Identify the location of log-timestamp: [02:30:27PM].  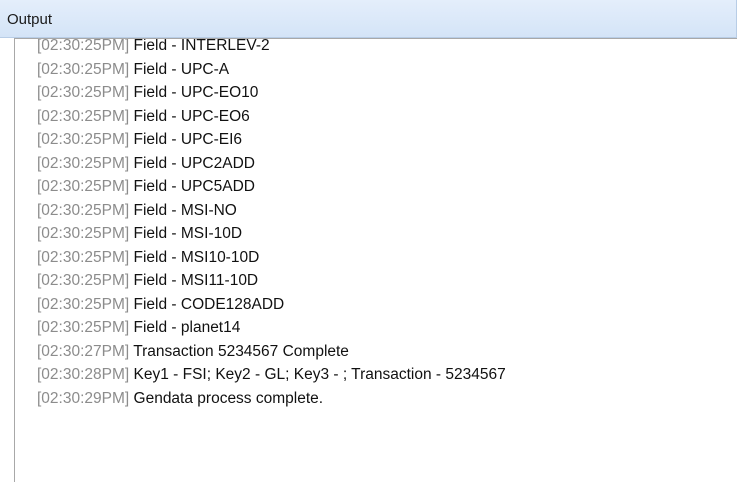
(83, 351).